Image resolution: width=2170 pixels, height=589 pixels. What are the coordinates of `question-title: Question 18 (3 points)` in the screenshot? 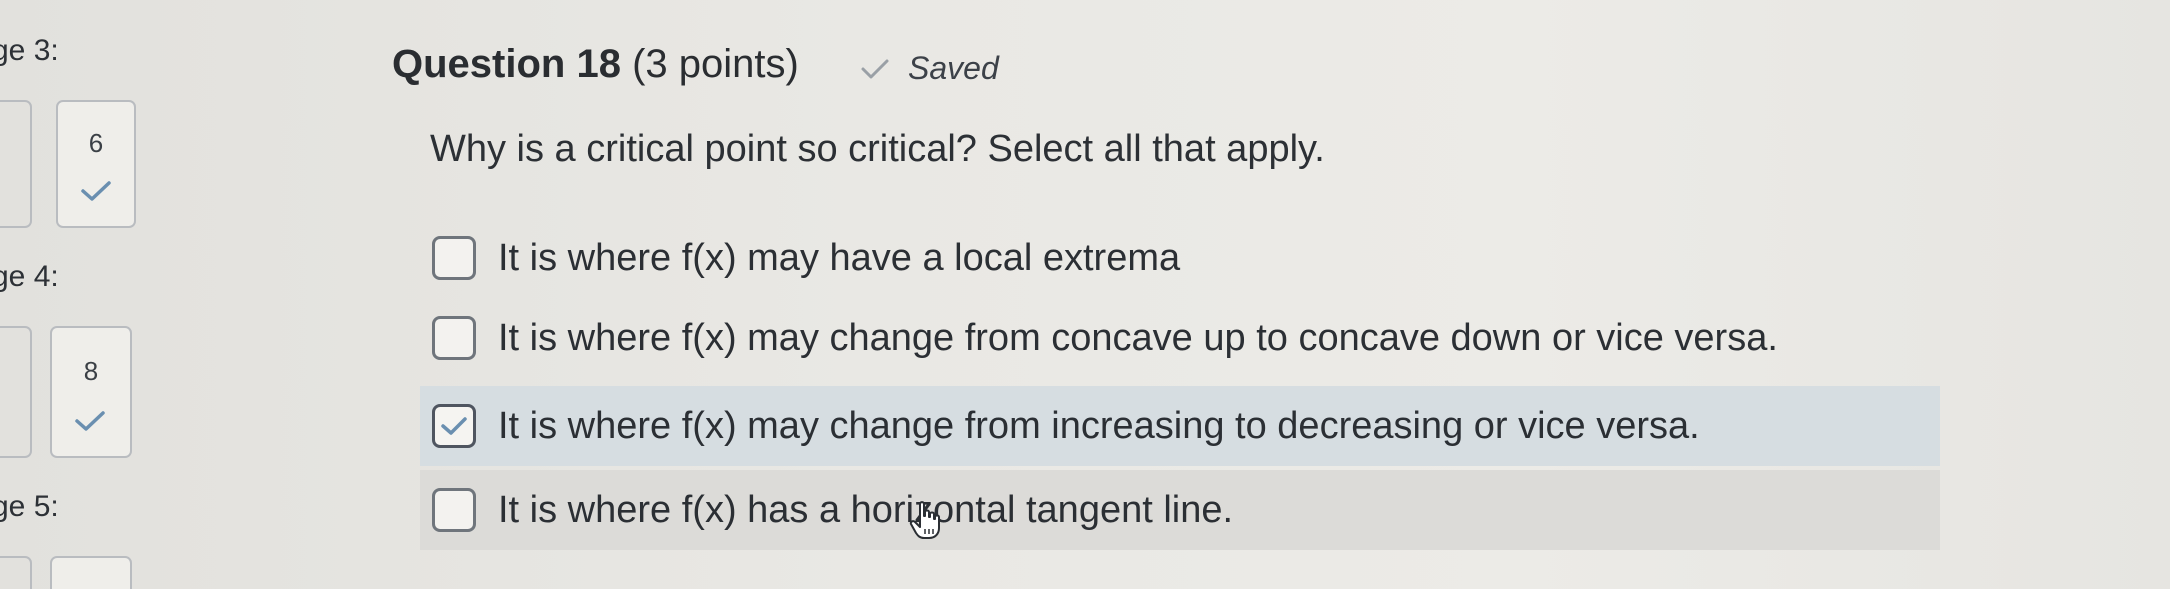 It's located at (595, 64).